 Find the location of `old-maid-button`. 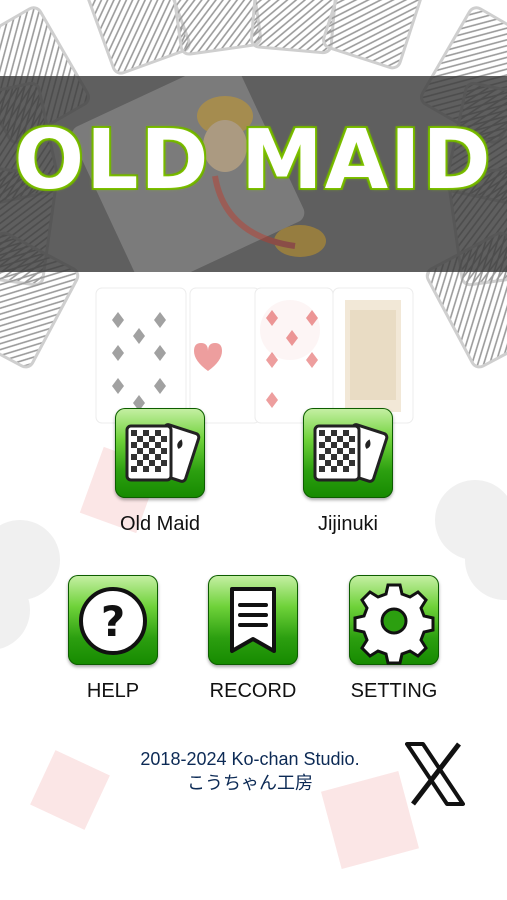

old-maid-button is located at coordinates (160, 453).